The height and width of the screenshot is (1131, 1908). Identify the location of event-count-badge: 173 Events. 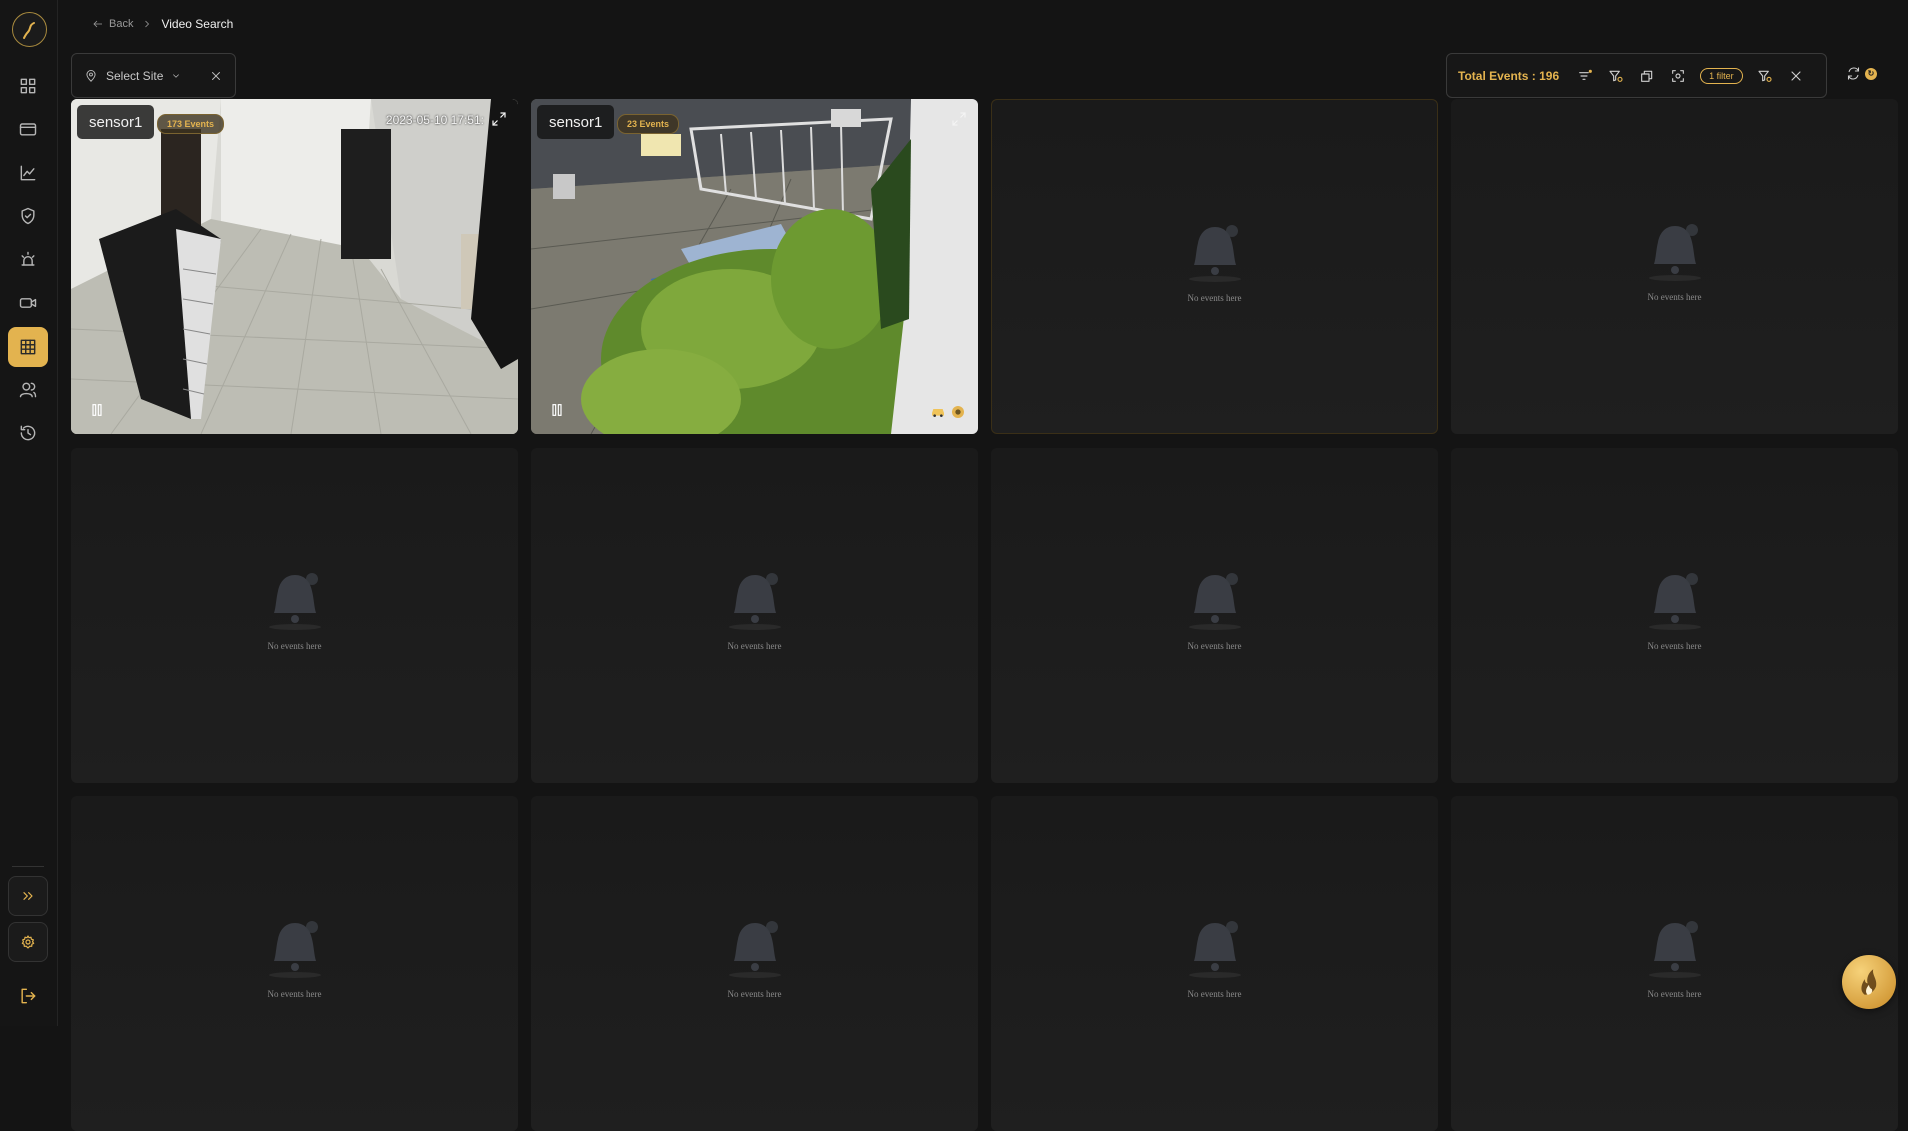
(191, 124).